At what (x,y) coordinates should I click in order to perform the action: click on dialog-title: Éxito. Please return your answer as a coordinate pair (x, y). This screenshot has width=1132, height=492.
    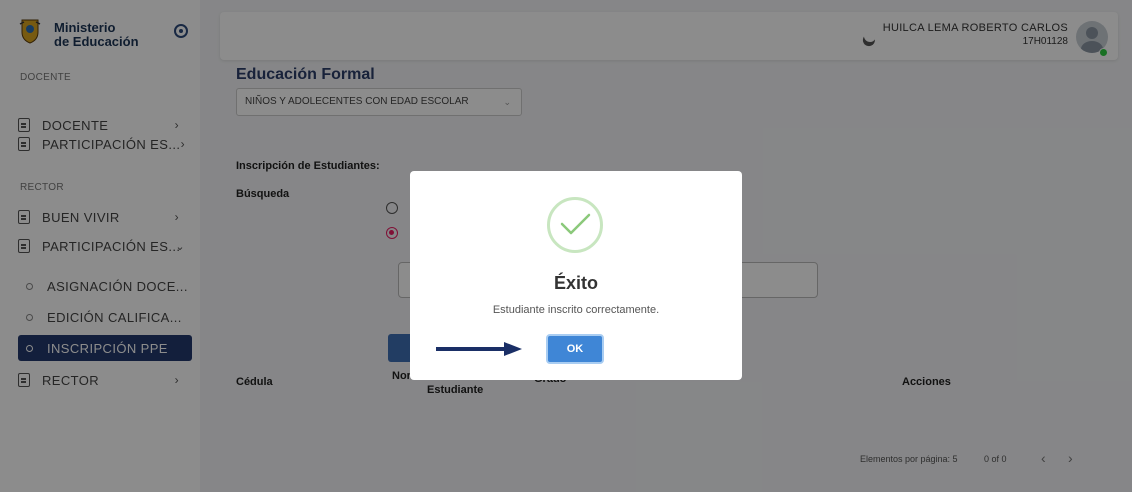
    Looking at the image, I should click on (575, 283).